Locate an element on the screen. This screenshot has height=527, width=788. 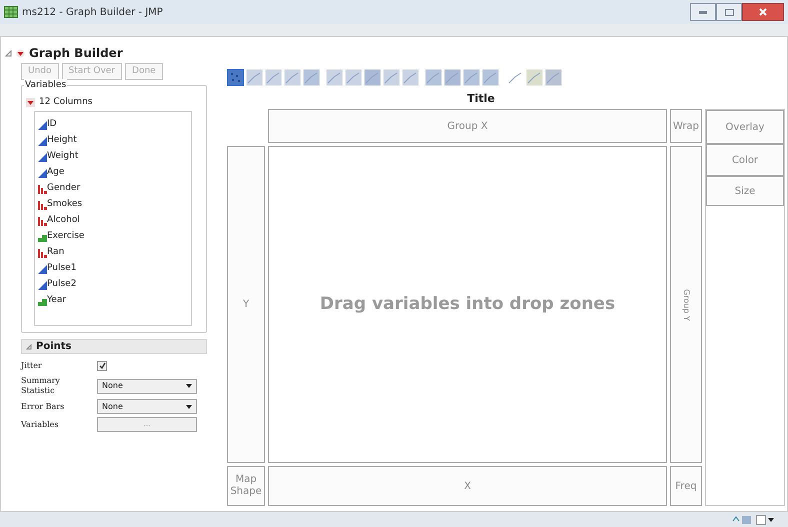
minimize-icon is located at coordinates (703, 12).